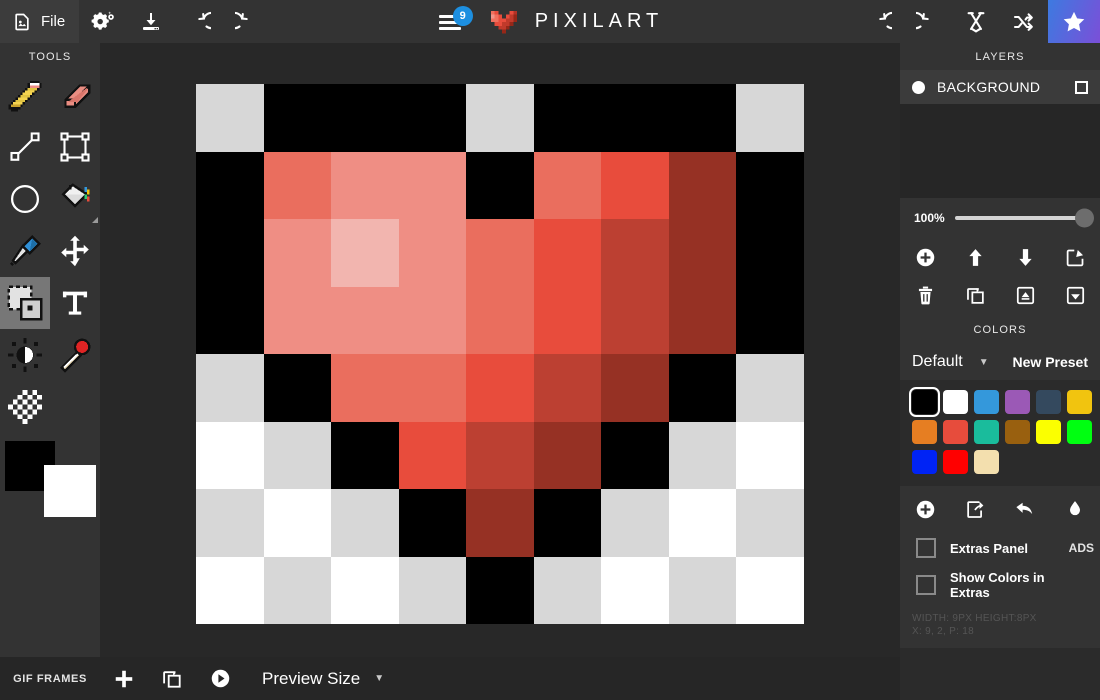  What do you see at coordinates (75, 251) in the screenshot?
I see `move-tool` at bounding box center [75, 251].